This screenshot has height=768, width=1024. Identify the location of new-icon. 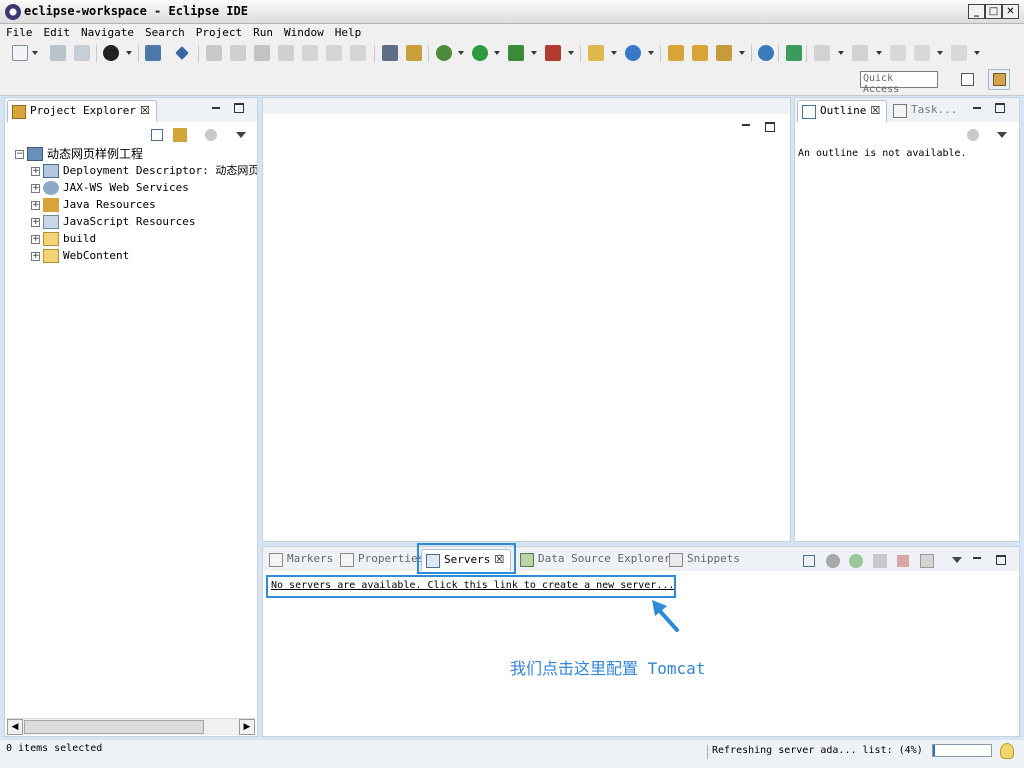
(20, 53).